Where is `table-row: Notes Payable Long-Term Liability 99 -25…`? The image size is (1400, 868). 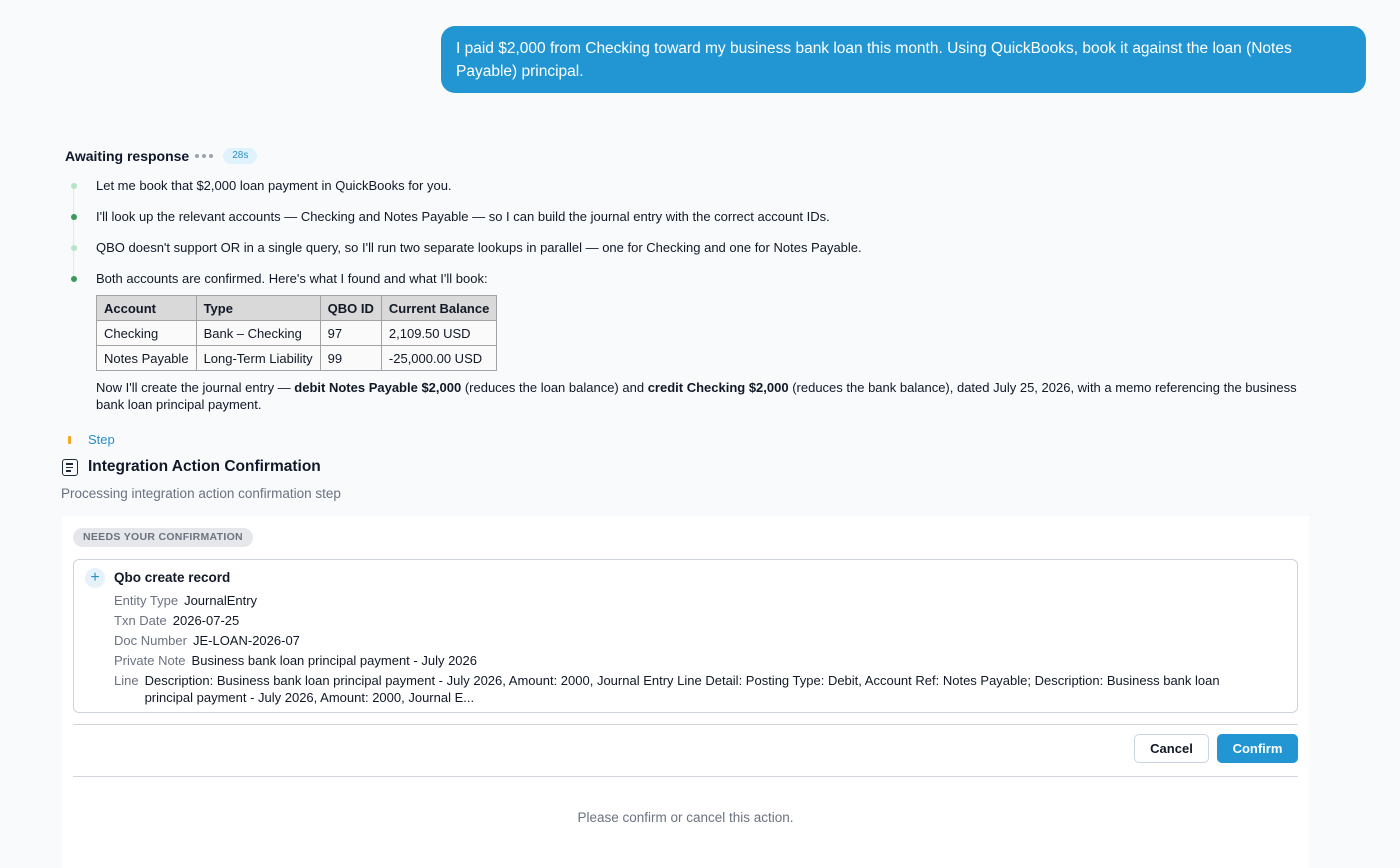
table-row: Notes Payable Long-Term Liability 99 -25… is located at coordinates (297, 358).